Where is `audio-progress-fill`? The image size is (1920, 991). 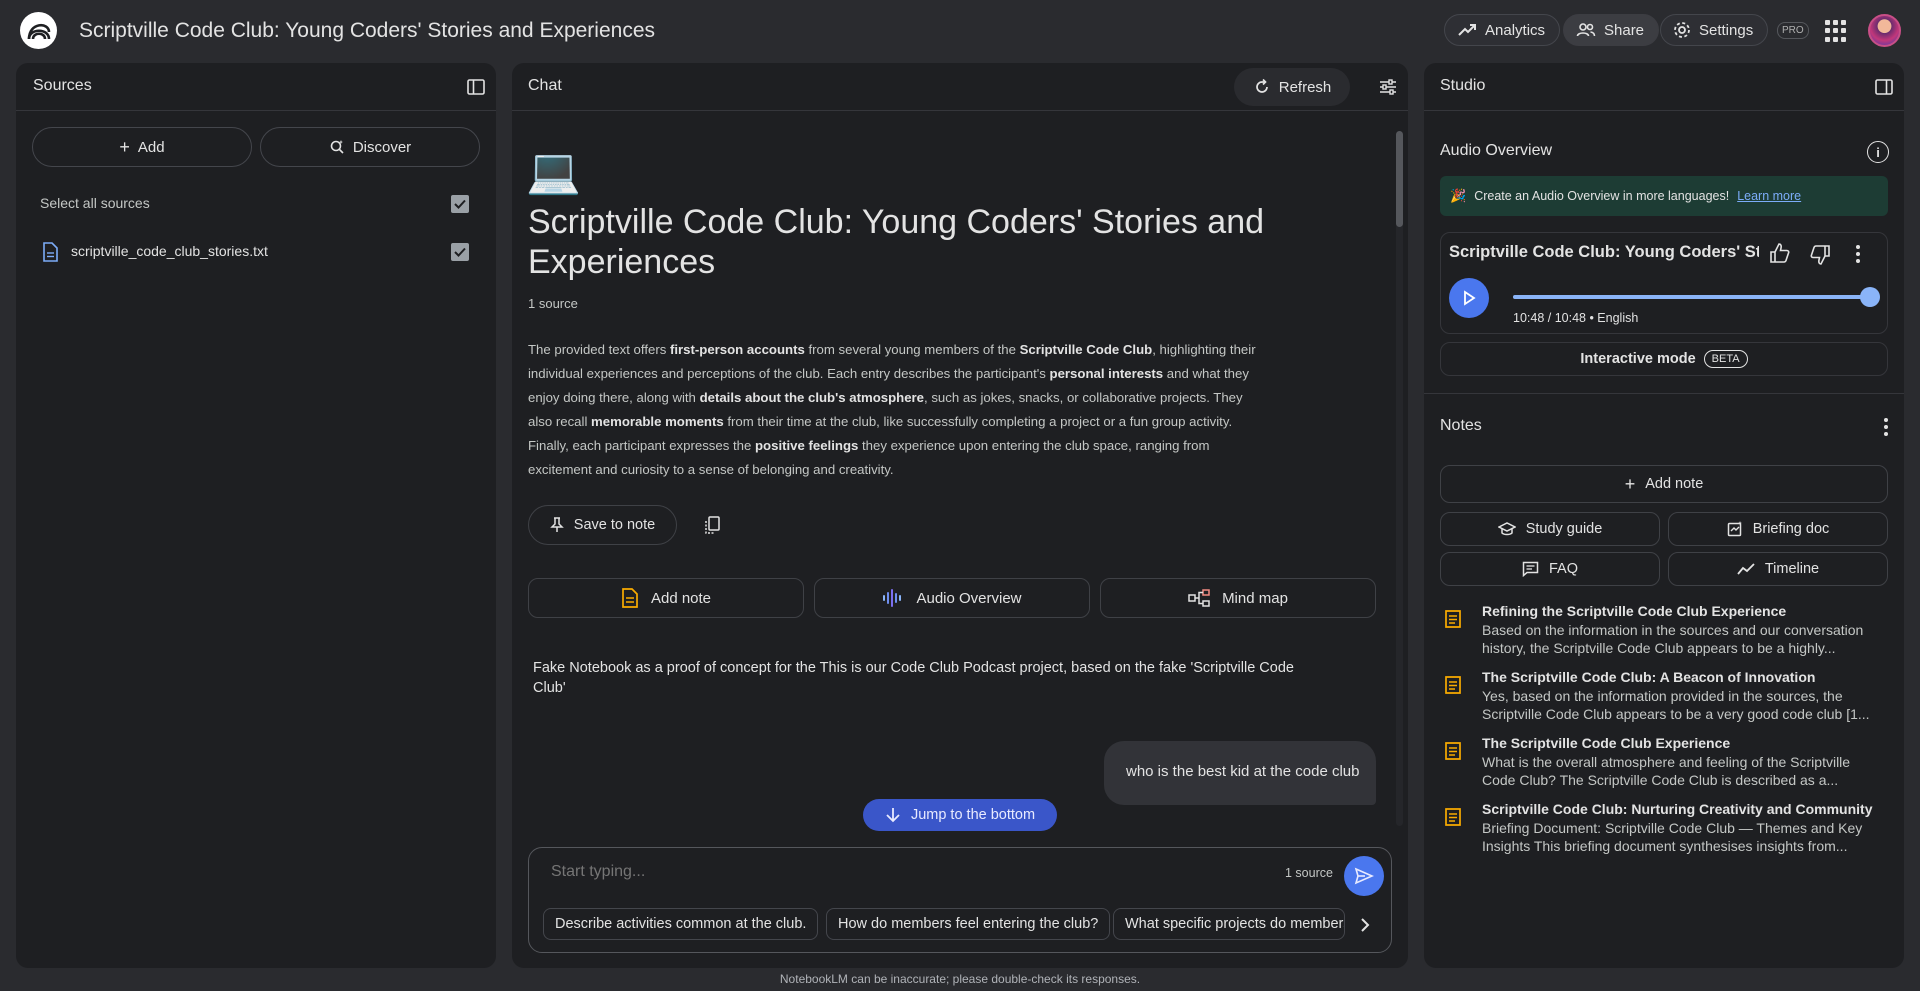
audio-progress-fill is located at coordinates (1691, 297).